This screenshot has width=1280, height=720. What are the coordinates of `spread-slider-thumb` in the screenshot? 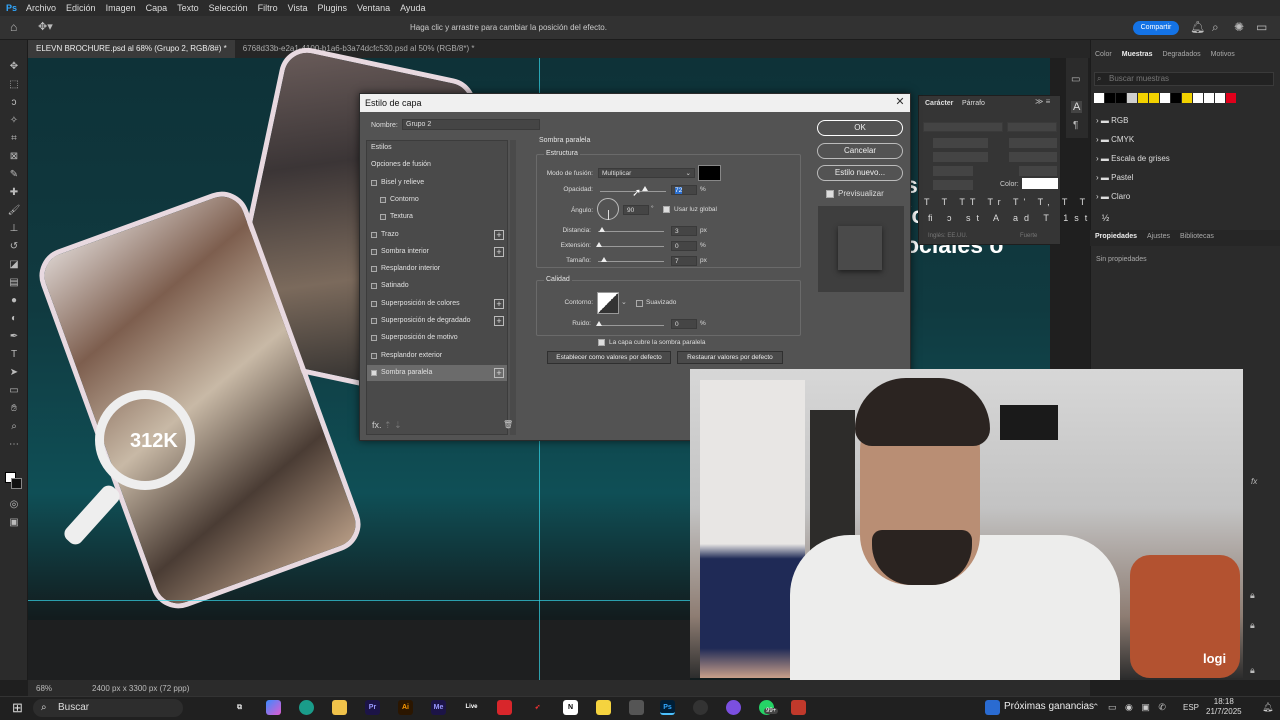 It's located at (599, 244).